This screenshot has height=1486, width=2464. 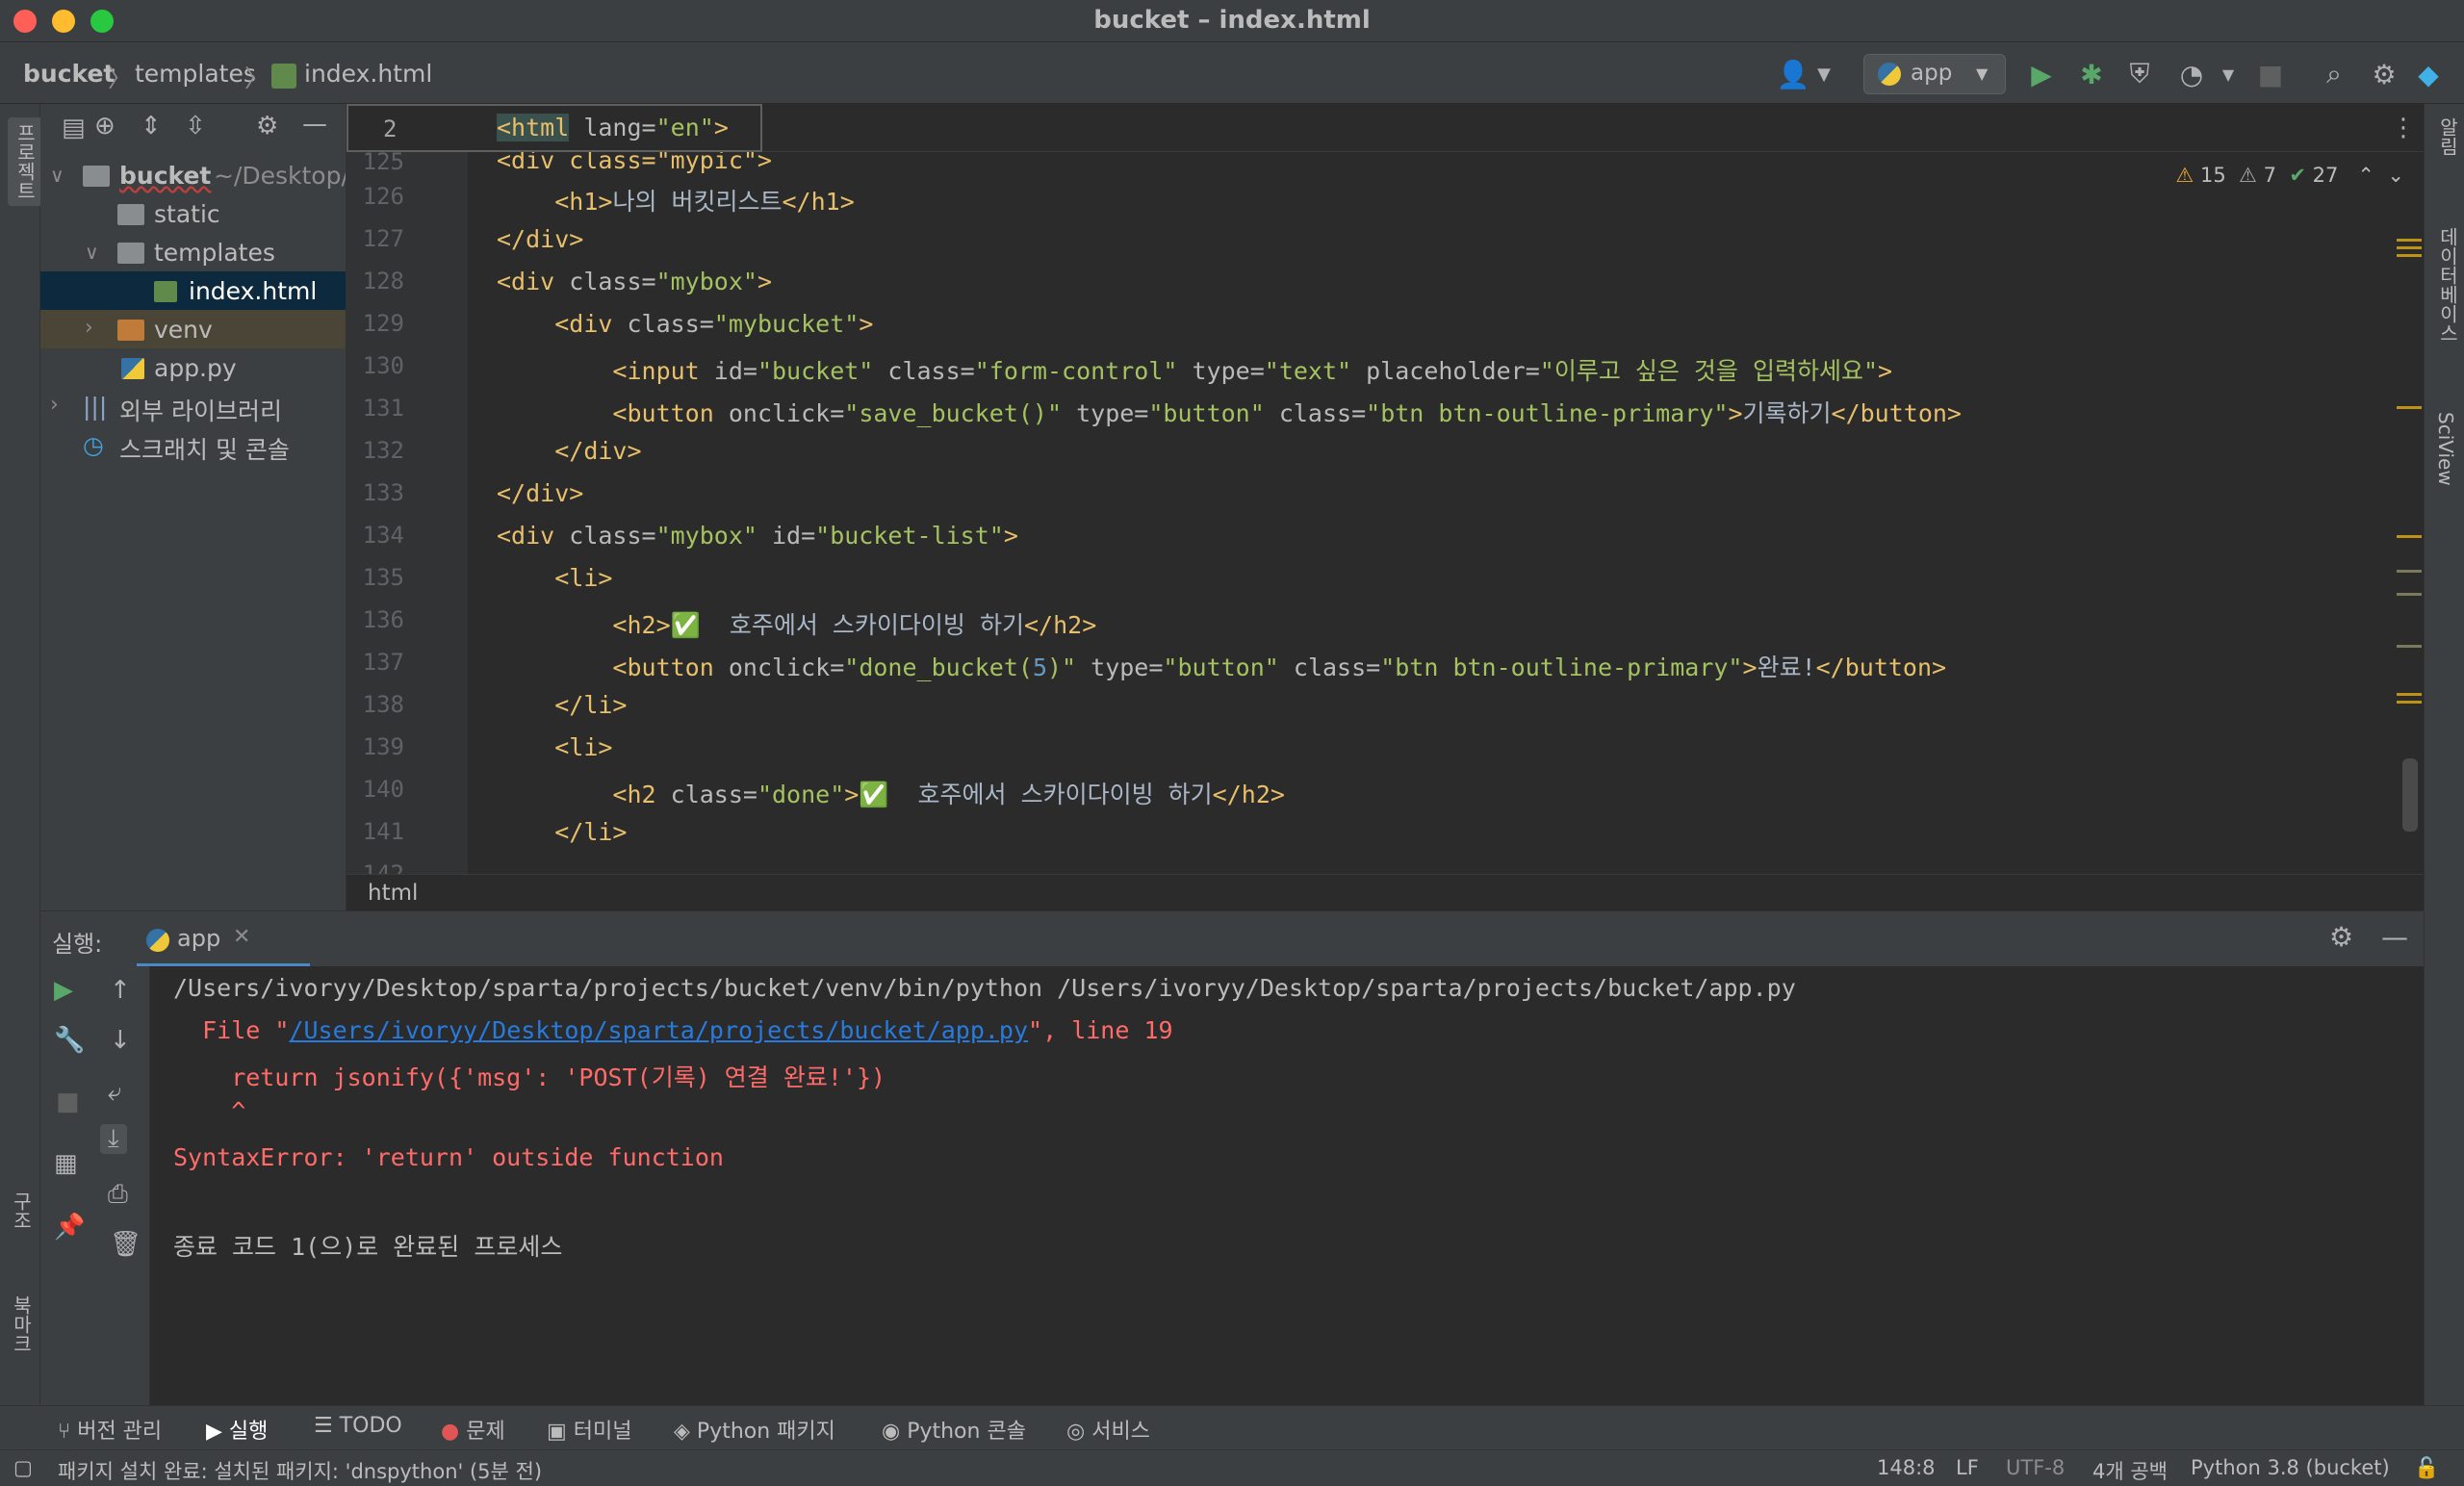 What do you see at coordinates (2130, 1470) in the screenshot?
I see `indent-setting: 4개 공백` at bounding box center [2130, 1470].